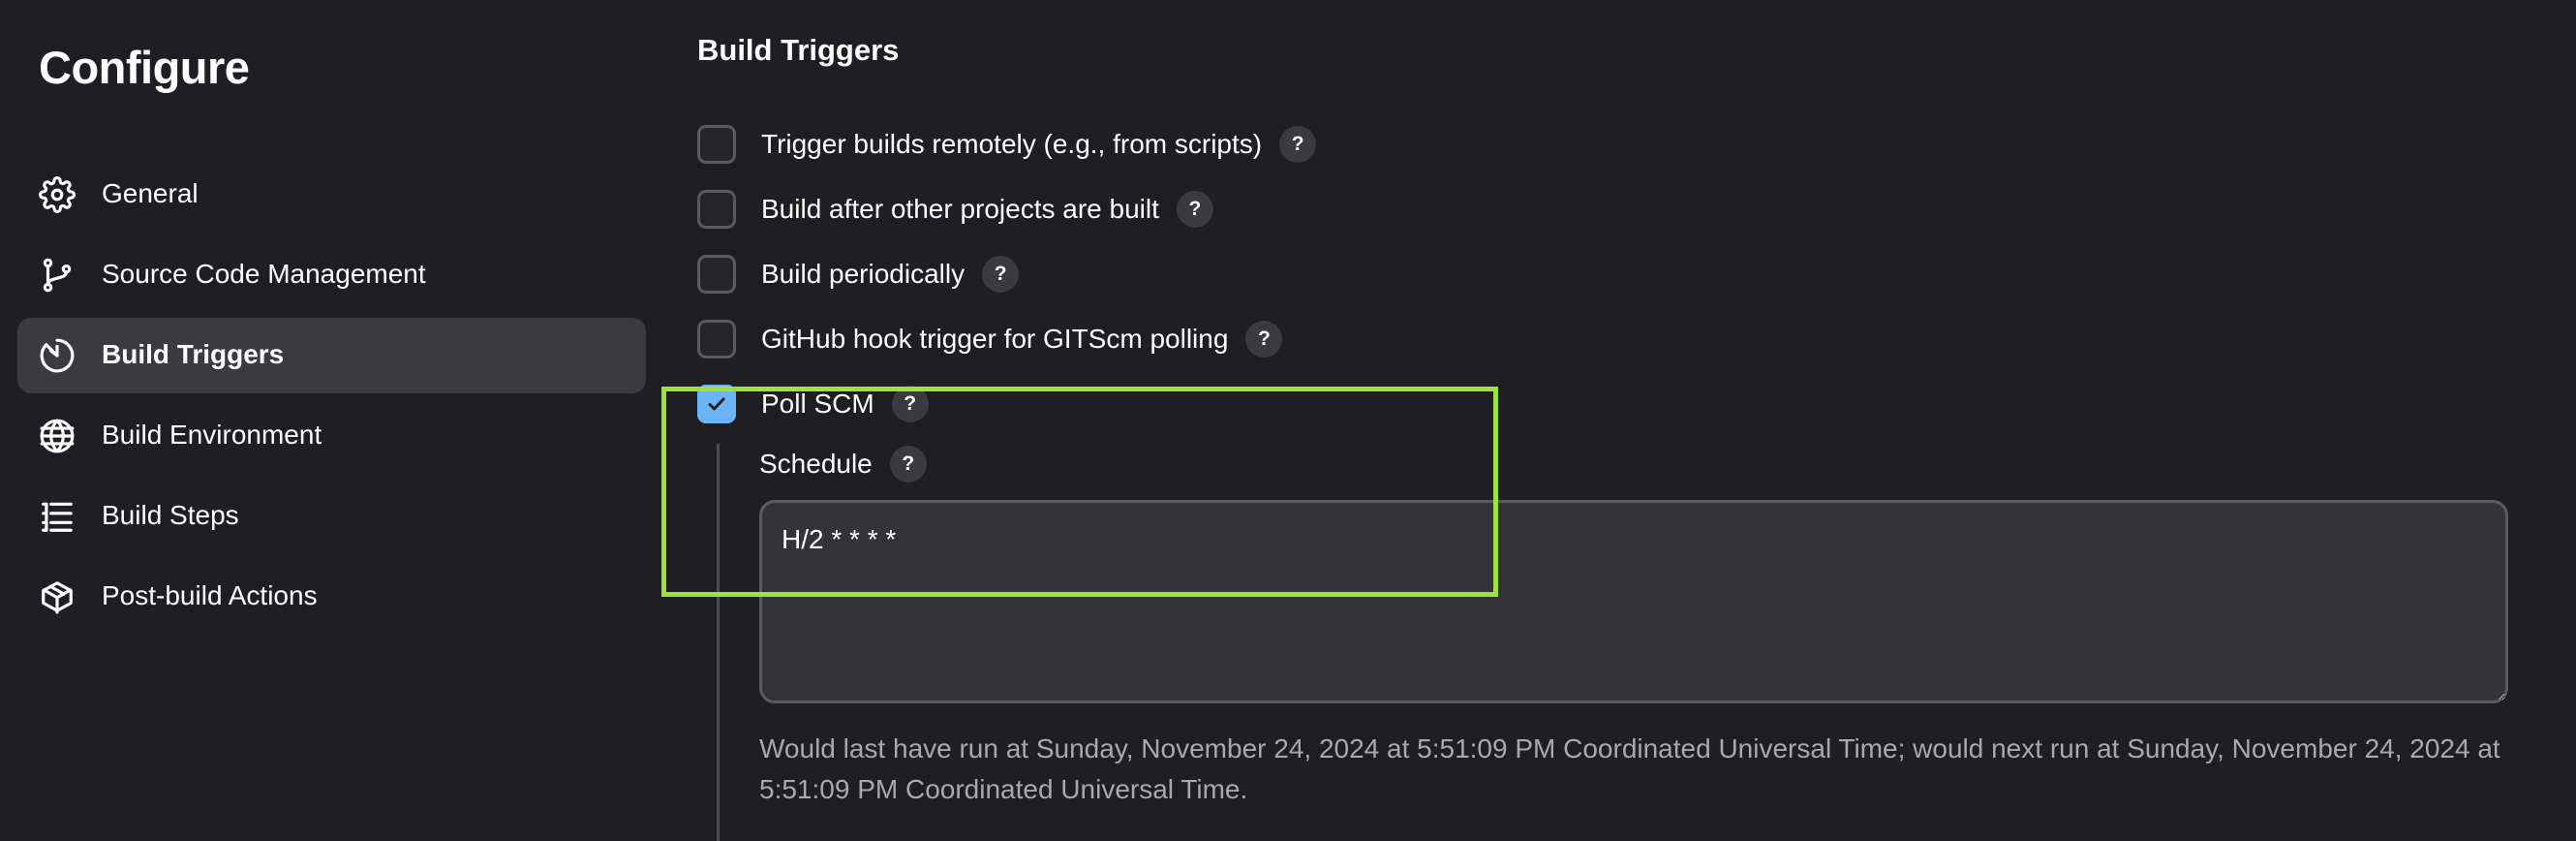  Describe the element at coordinates (57, 516) in the screenshot. I see `list-icon` at that location.